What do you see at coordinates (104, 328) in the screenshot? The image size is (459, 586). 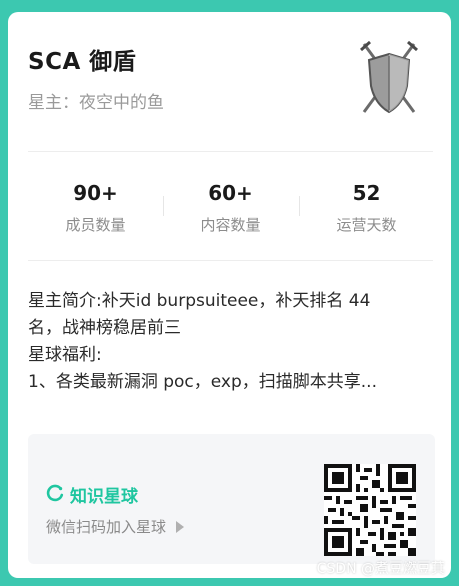 I see `description-line: 名，战神榜稳居前三` at bounding box center [104, 328].